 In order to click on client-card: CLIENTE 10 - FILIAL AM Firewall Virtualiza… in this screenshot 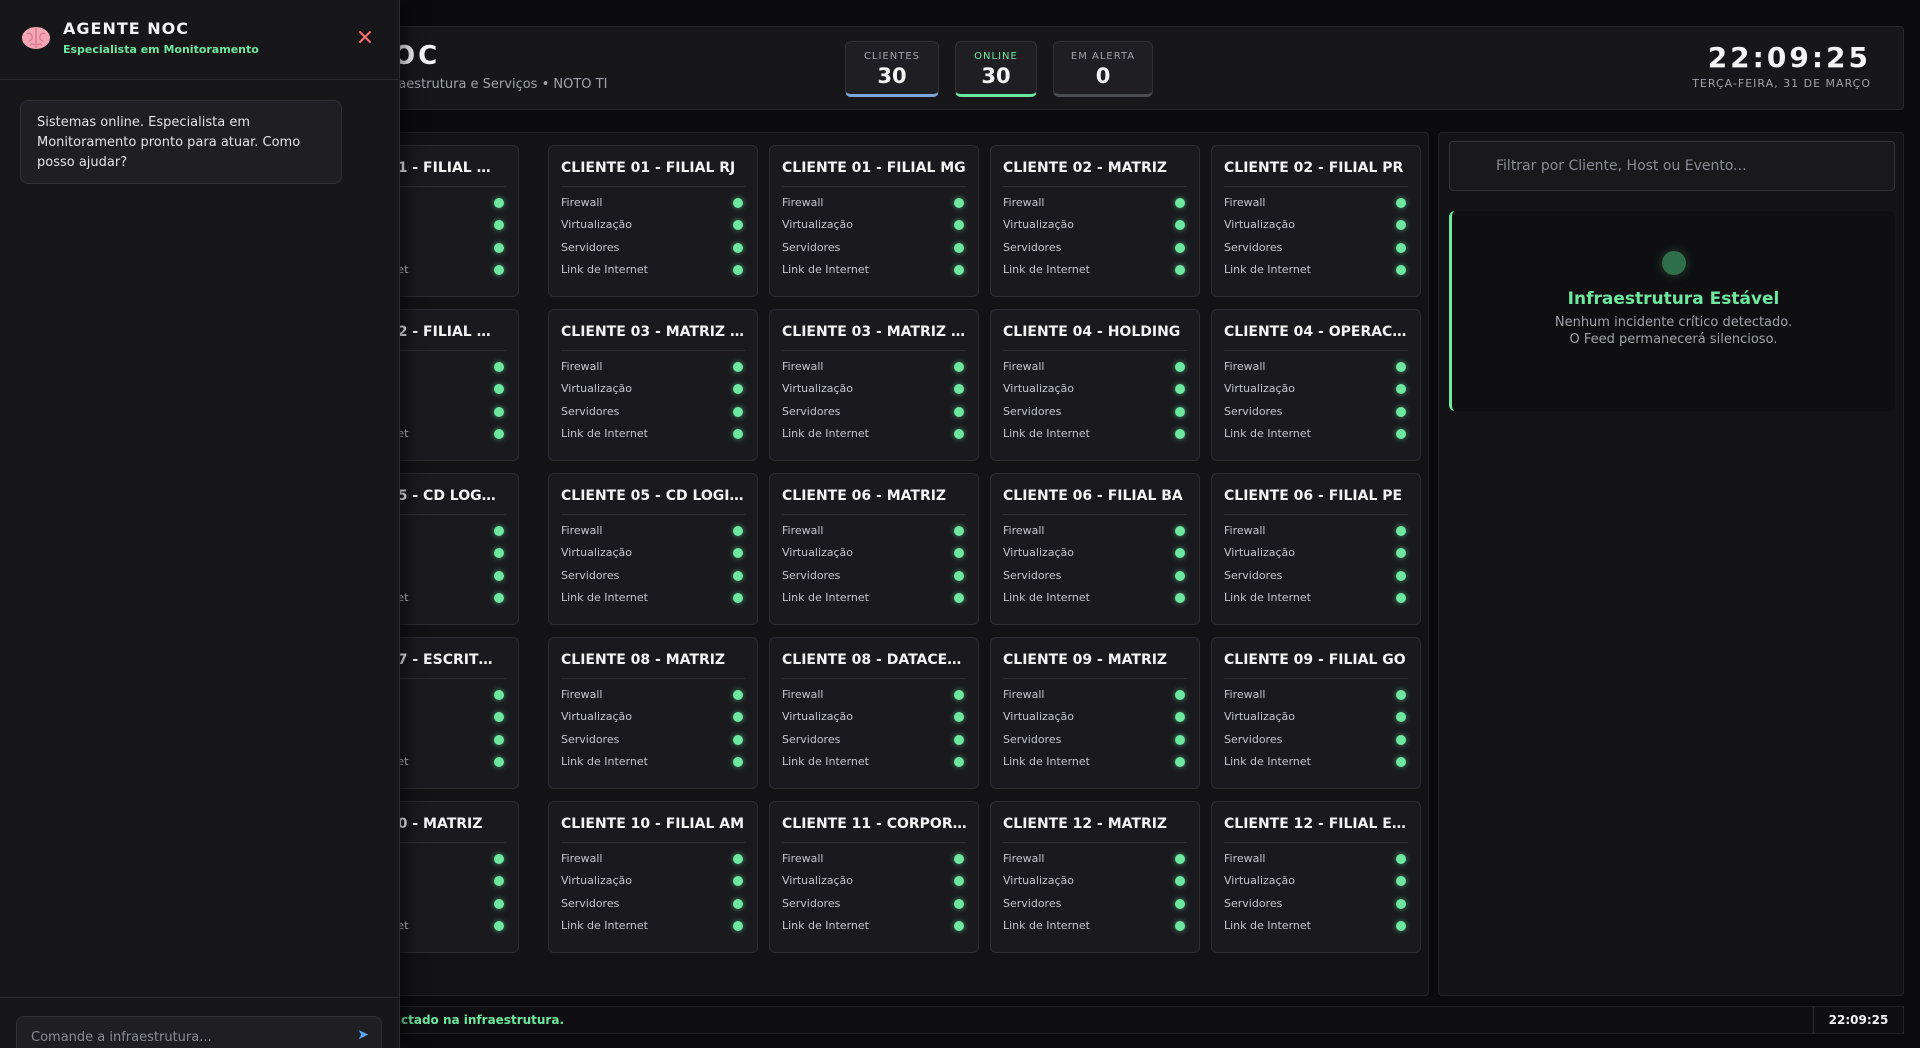, I will do `click(653, 877)`.